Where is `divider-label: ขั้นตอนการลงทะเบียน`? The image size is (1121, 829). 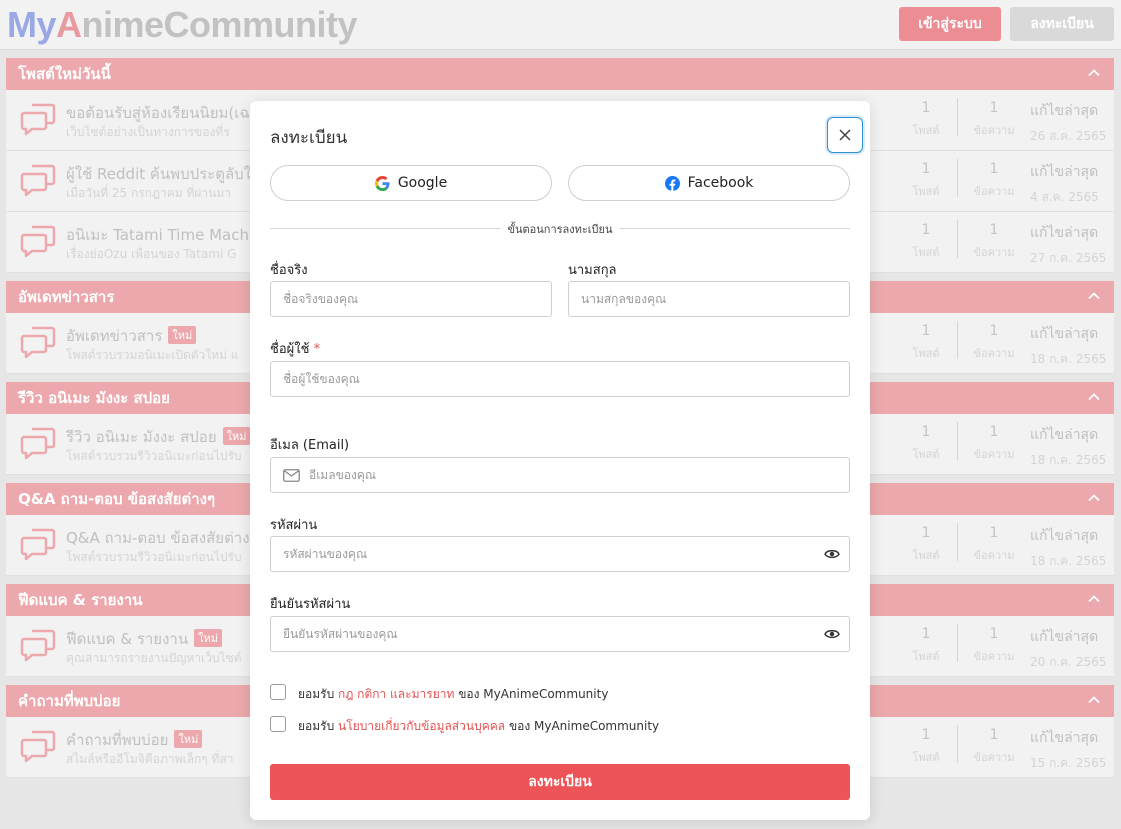
divider-label: ขั้นตอนการลงทะเบียน is located at coordinates (560, 229).